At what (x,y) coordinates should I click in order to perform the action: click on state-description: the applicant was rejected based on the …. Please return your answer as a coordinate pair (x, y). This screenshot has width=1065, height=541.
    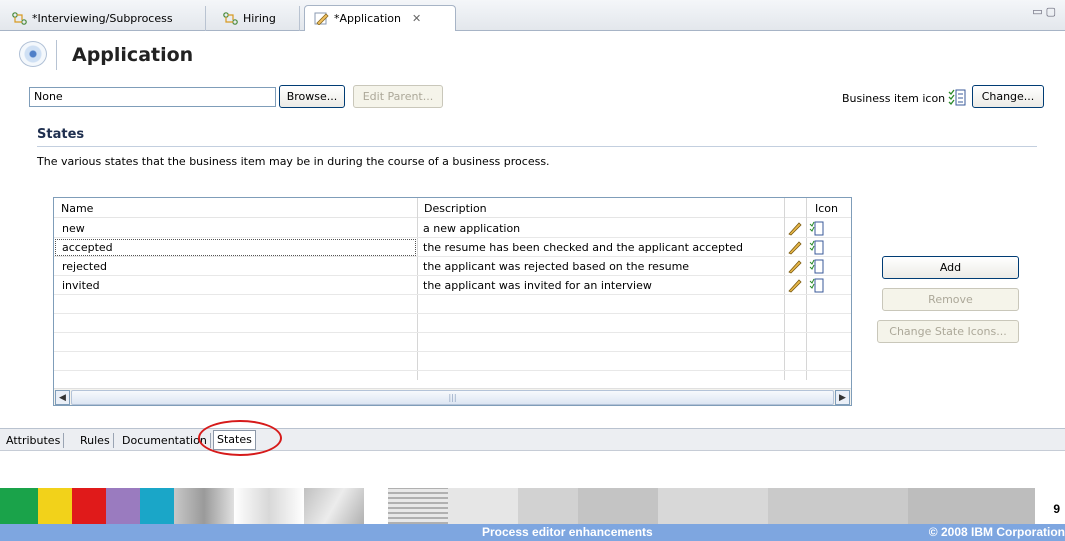
    Looking at the image, I should click on (556, 266).